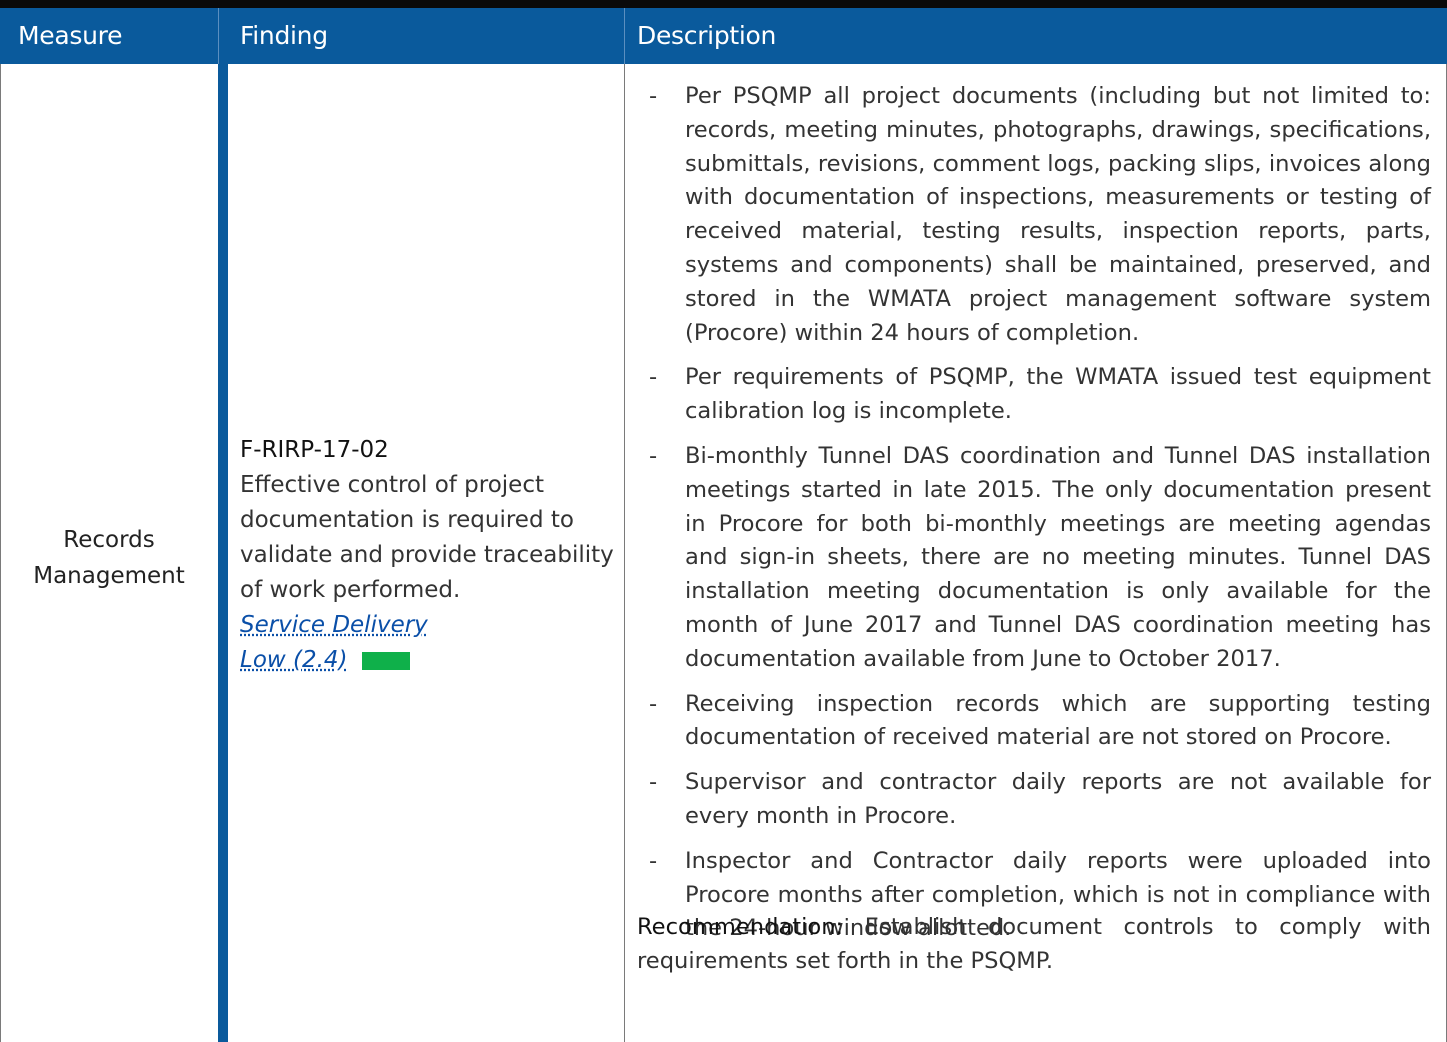 The height and width of the screenshot is (1042, 1447). Describe the element at coordinates (294, 660) in the screenshot. I see `risk-link: Low (2.4)` at that location.